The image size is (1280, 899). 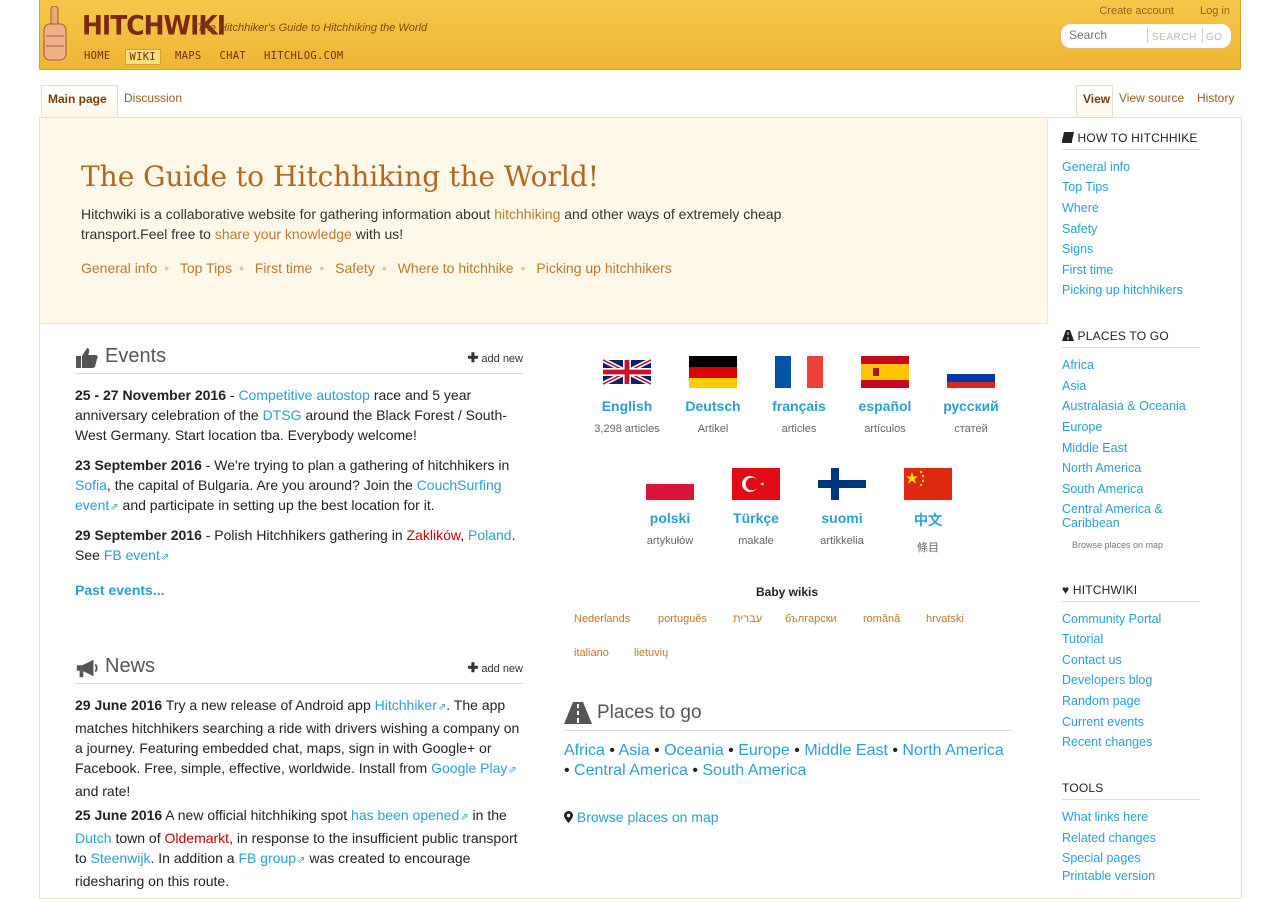 What do you see at coordinates (799, 406) in the screenshot?
I see `language-name: français` at bounding box center [799, 406].